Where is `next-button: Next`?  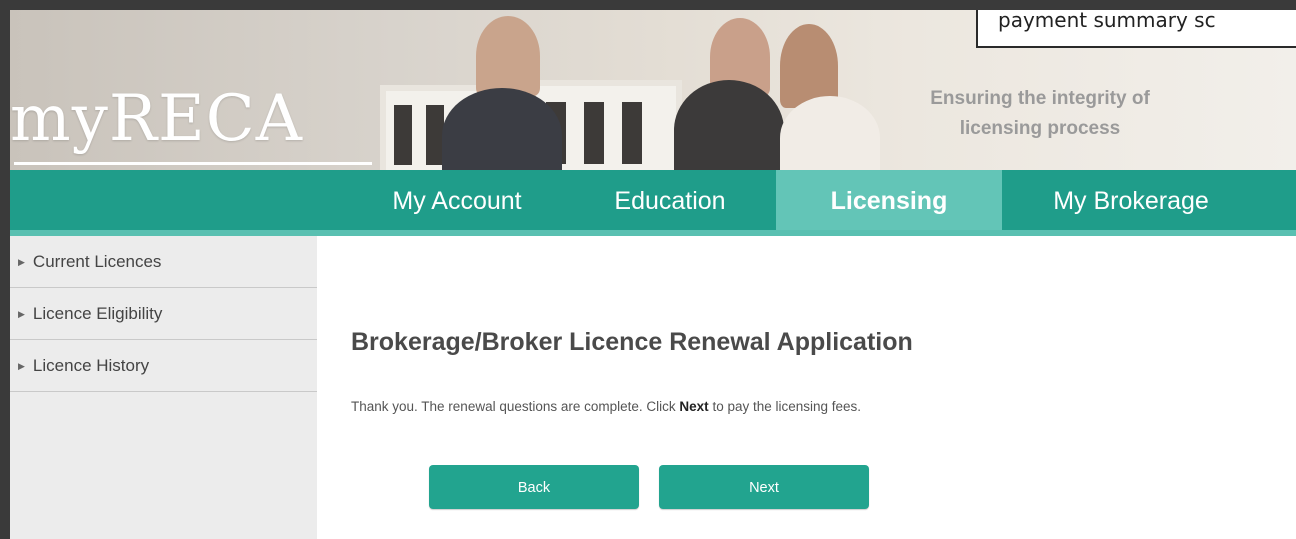 next-button: Next is located at coordinates (764, 487).